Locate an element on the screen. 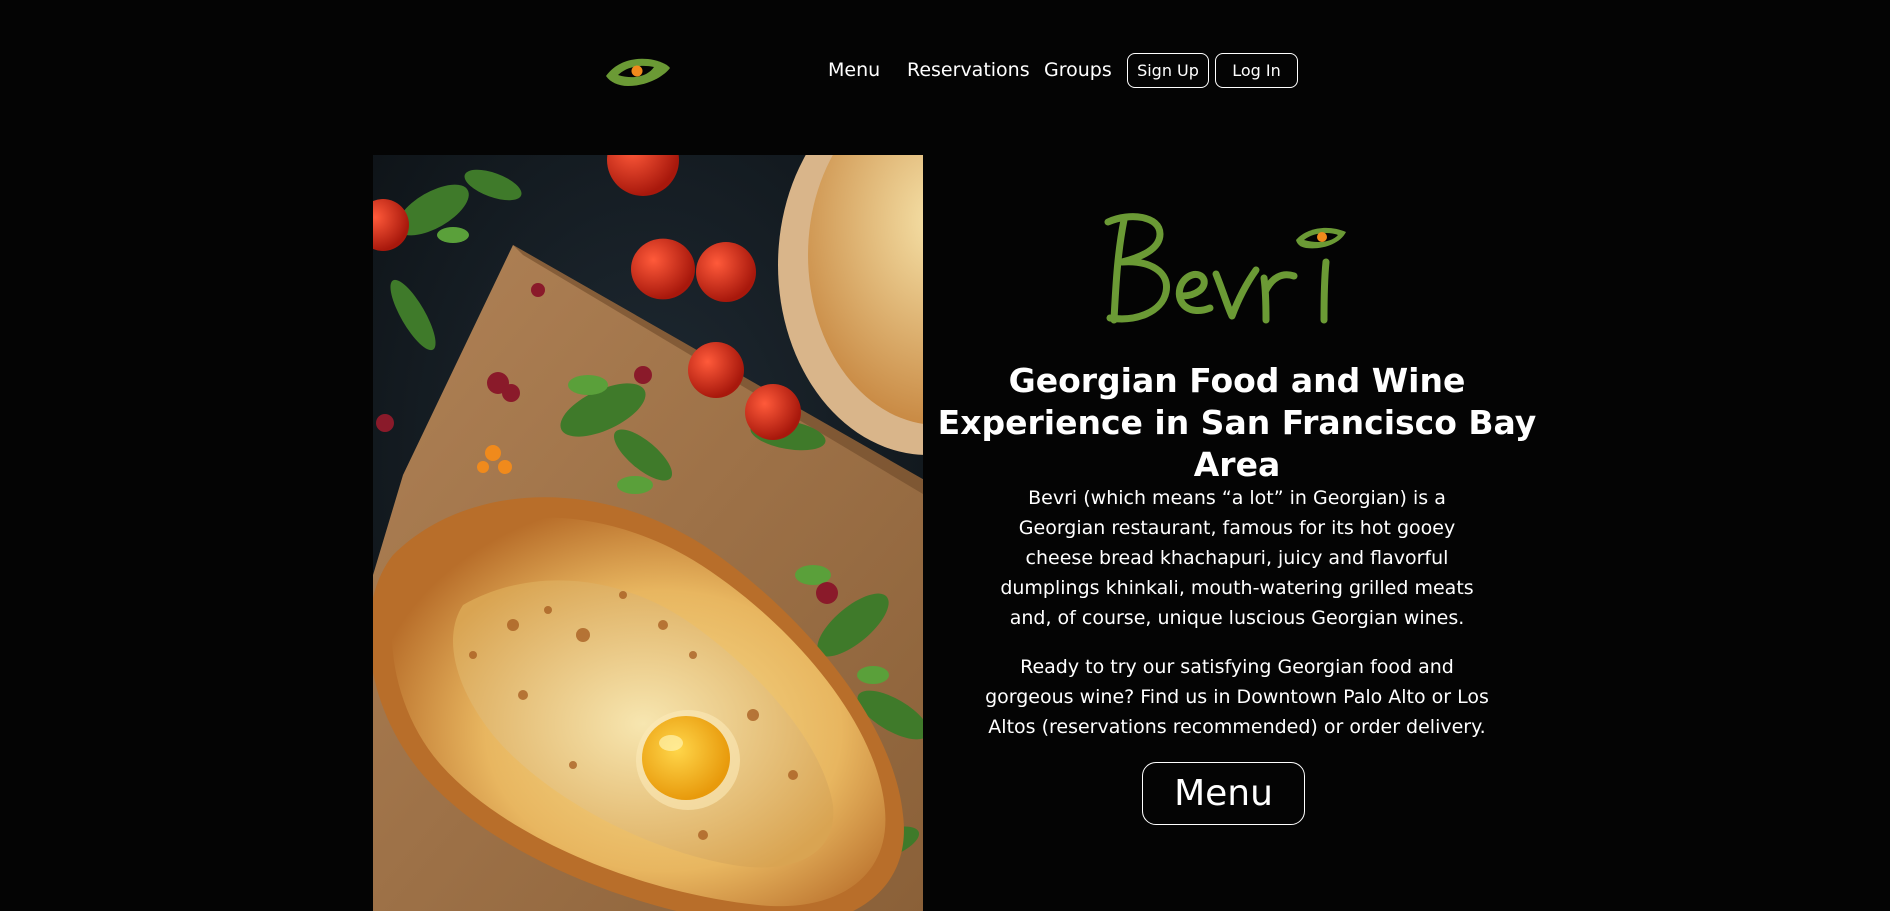  sign-up-button: Sign Up is located at coordinates (1168, 70).